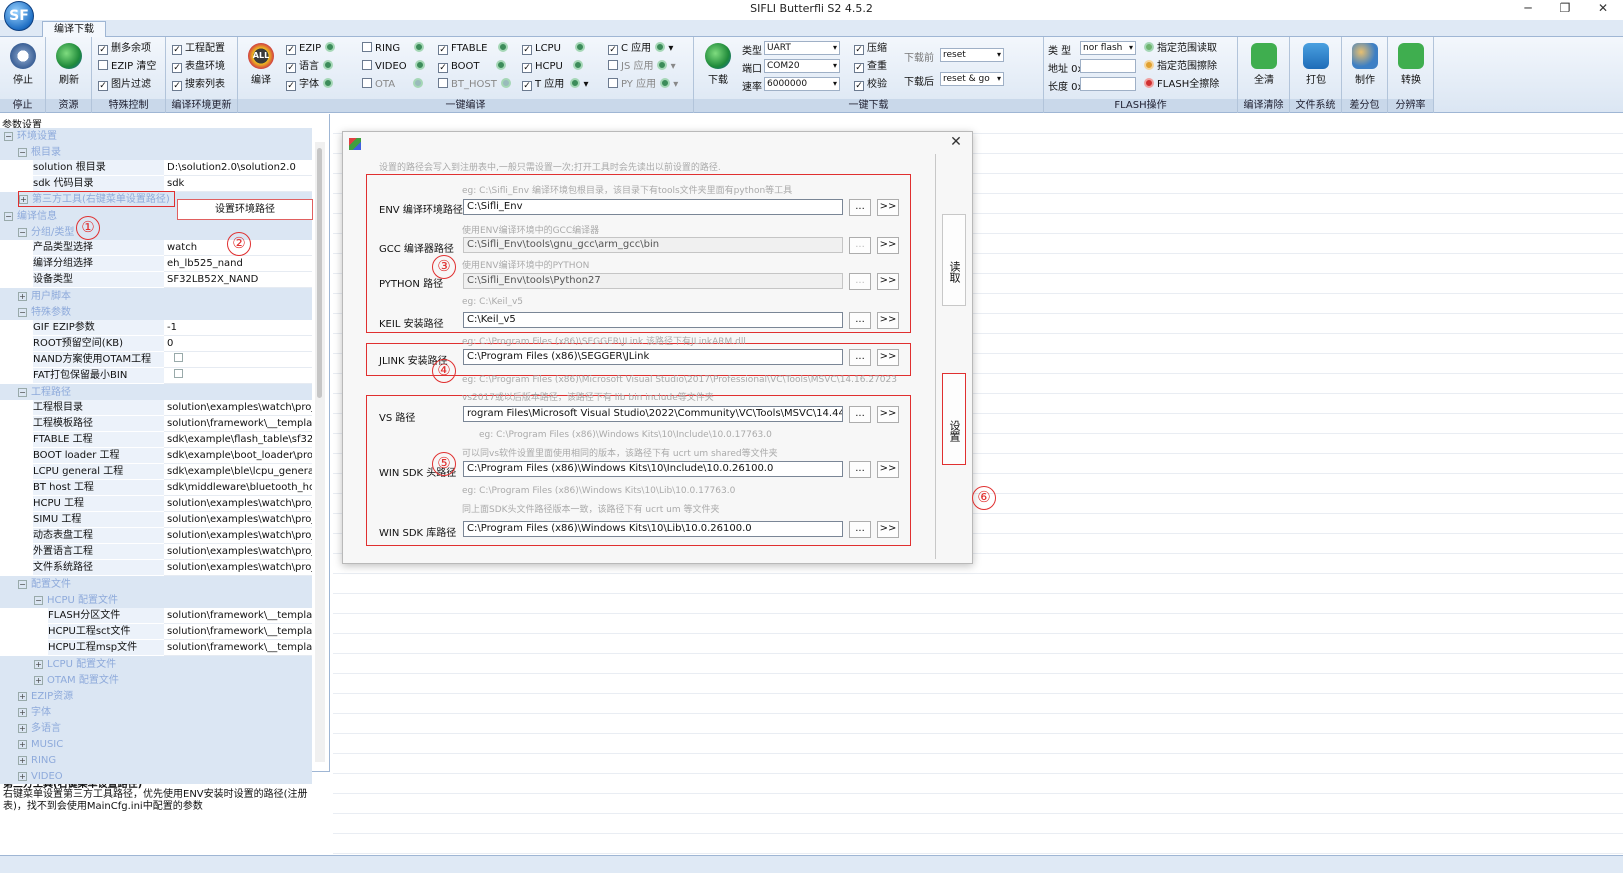 Image resolution: width=1623 pixels, height=873 pixels. I want to click on tree-root-dir: − 根目录, so click(39, 153).